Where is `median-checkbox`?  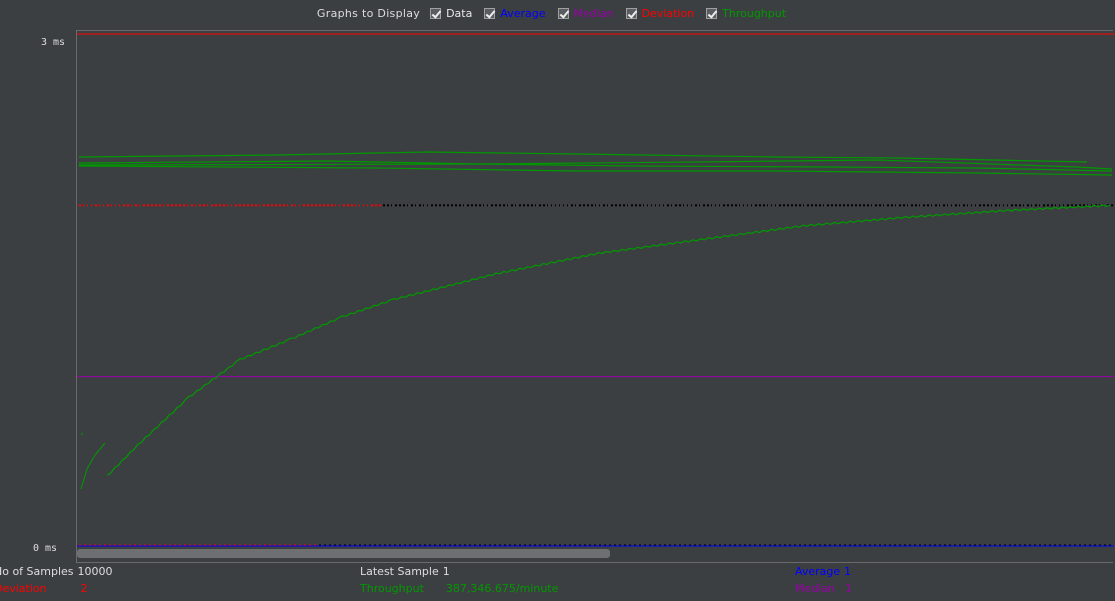
median-checkbox is located at coordinates (563, 13).